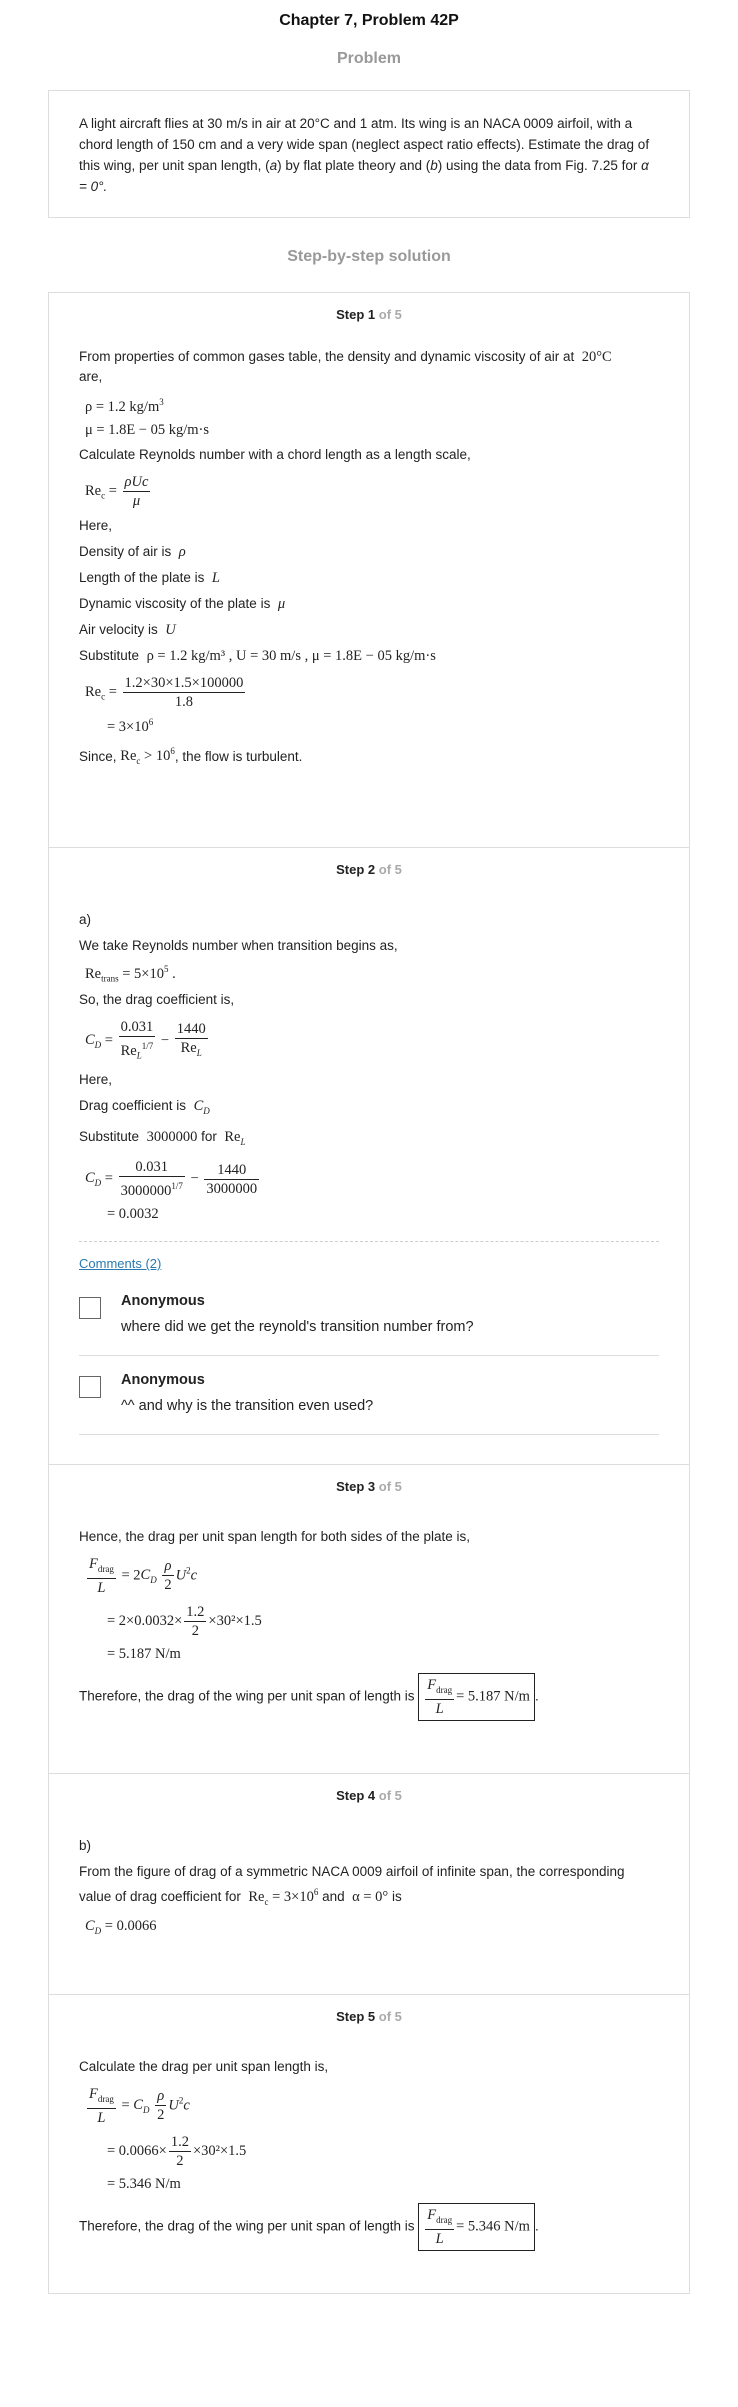 This screenshot has height=2407, width=738. Describe the element at coordinates (184, 1621) in the screenshot. I see `equation-drag-sub: = 2×0.0032× 1.2 2 ×30²×1.5` at that location.